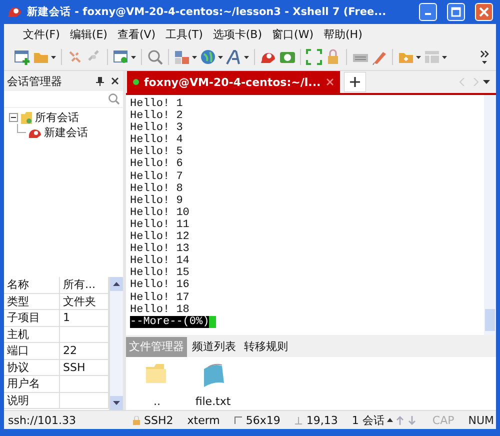 The image size is (500, 436). I want to click on down-arrow-icon, so click(116, 403).